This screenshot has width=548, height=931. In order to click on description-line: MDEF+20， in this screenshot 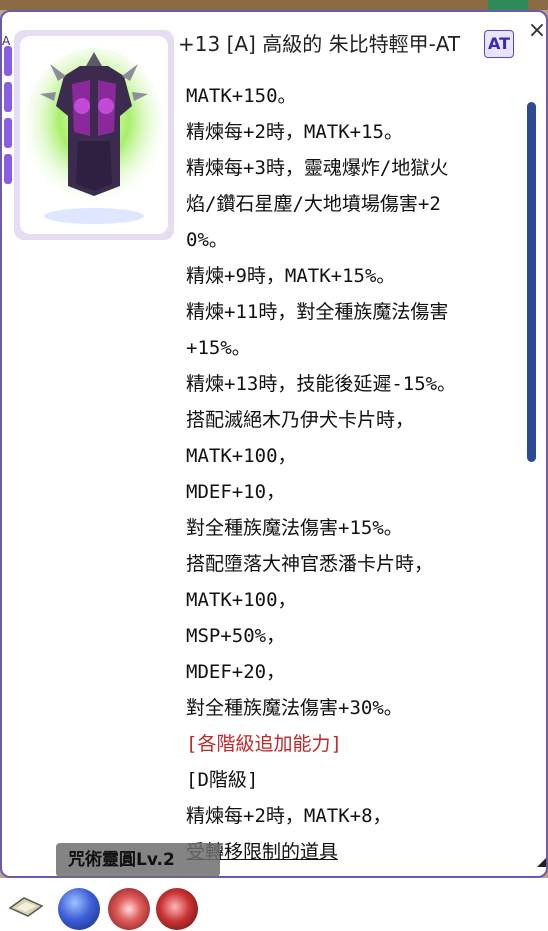, I will do `click(236, 672)`.